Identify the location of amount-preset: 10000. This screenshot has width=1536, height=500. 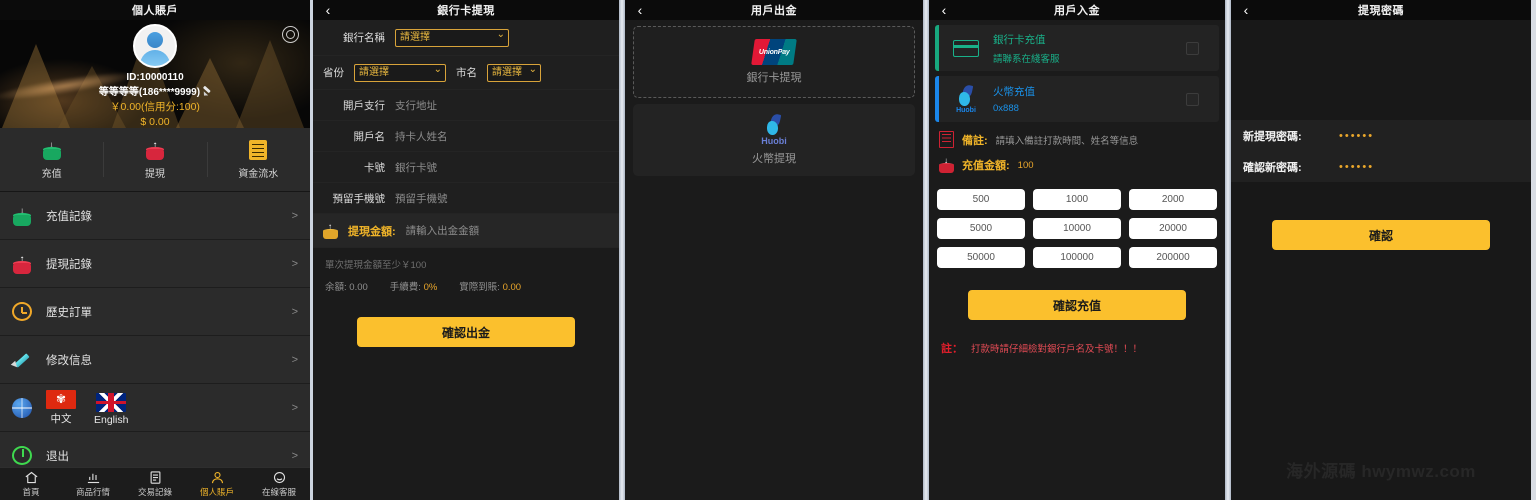
(1077, 228).